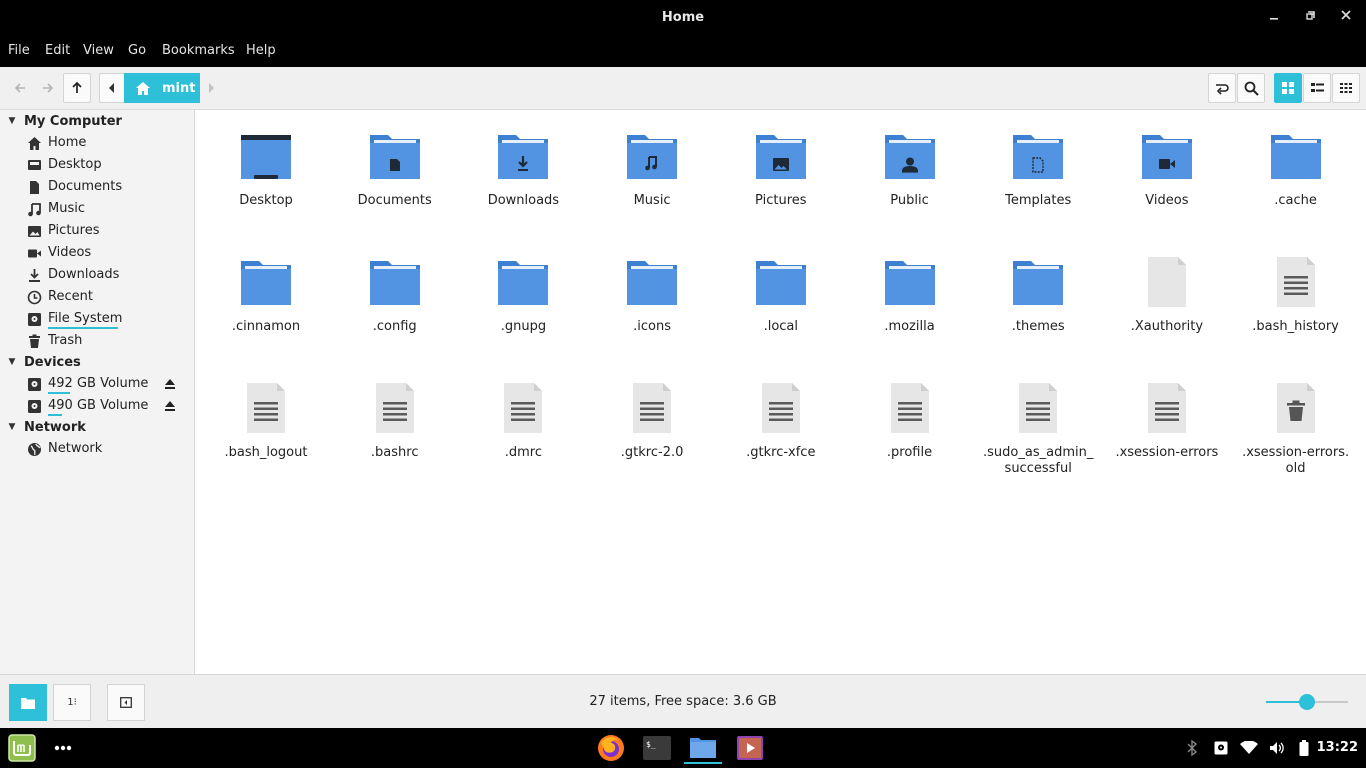 The height and width of the screenshot is (768, 1366). I want to click on file-item: .local, so click(781, 292).